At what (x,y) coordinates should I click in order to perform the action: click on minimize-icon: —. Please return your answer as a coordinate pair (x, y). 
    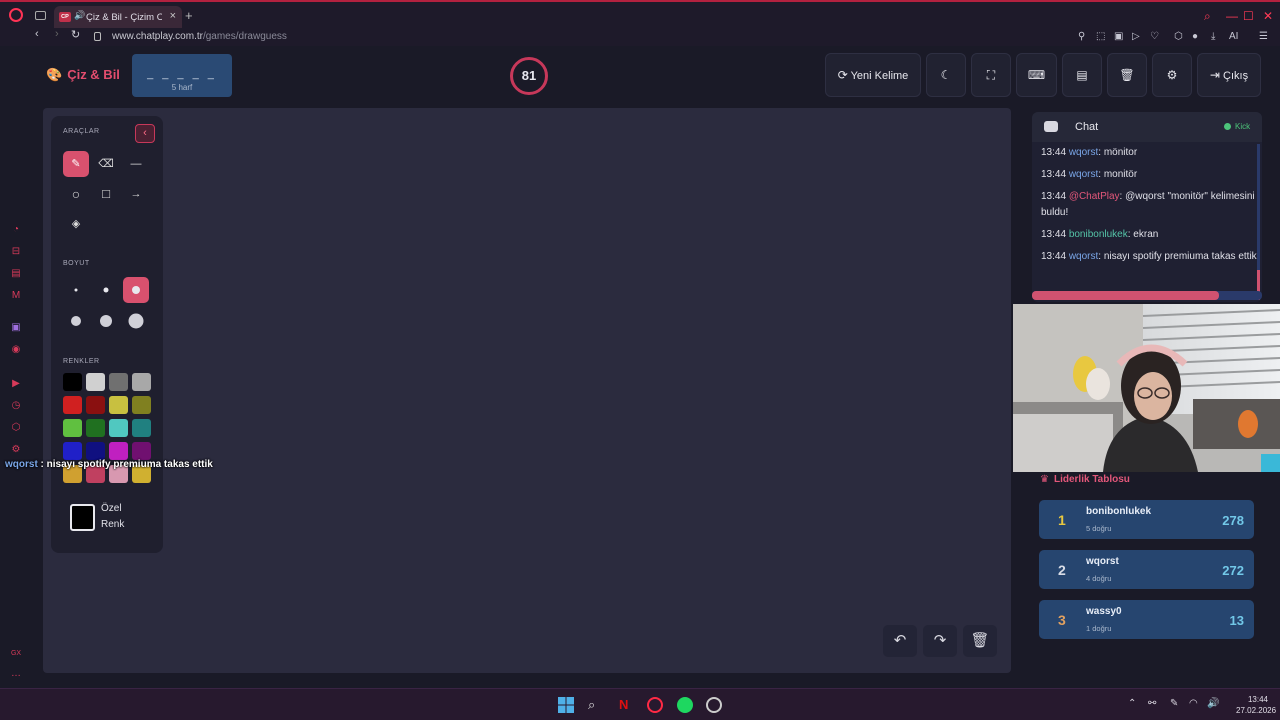
    Looking at the image, I should click on (1232, 16).